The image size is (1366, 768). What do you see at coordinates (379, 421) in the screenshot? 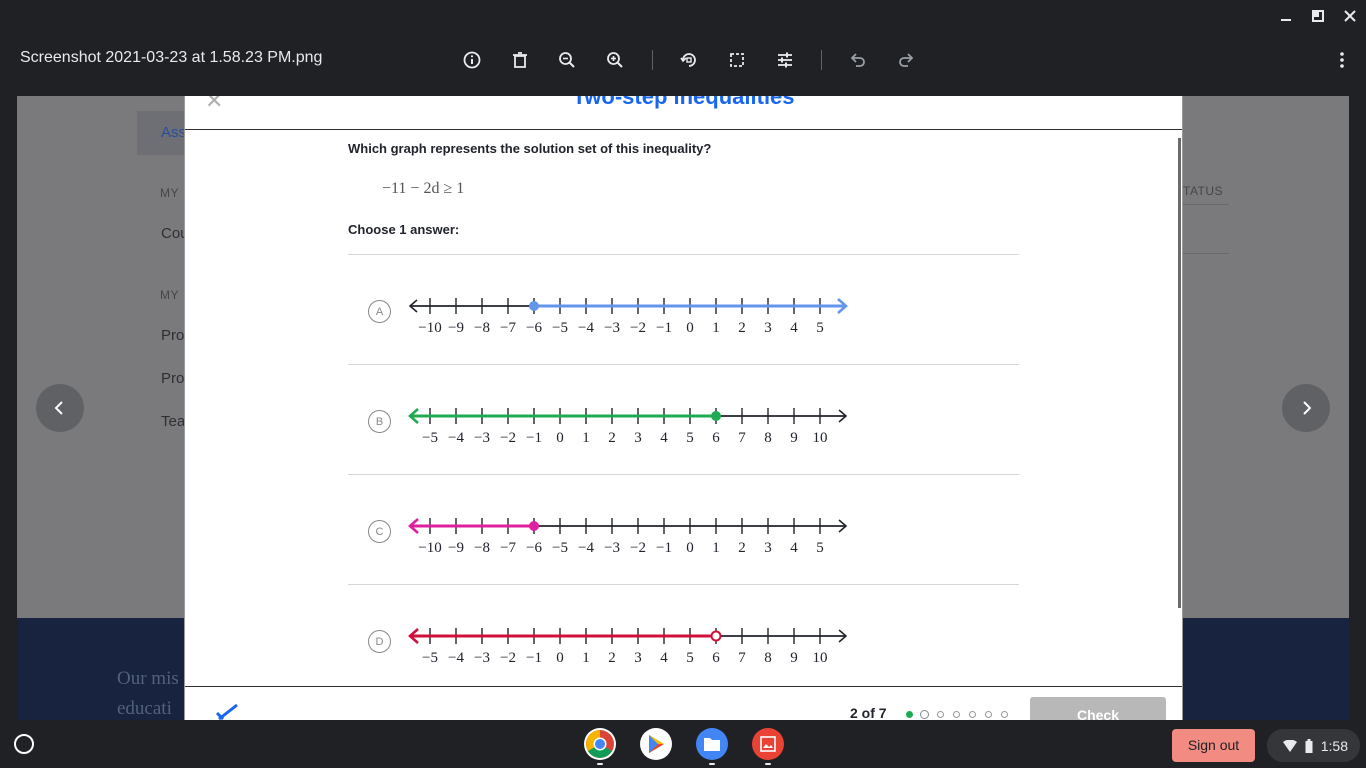
I see `choice-letter: B` at bounding box center [379, 421].